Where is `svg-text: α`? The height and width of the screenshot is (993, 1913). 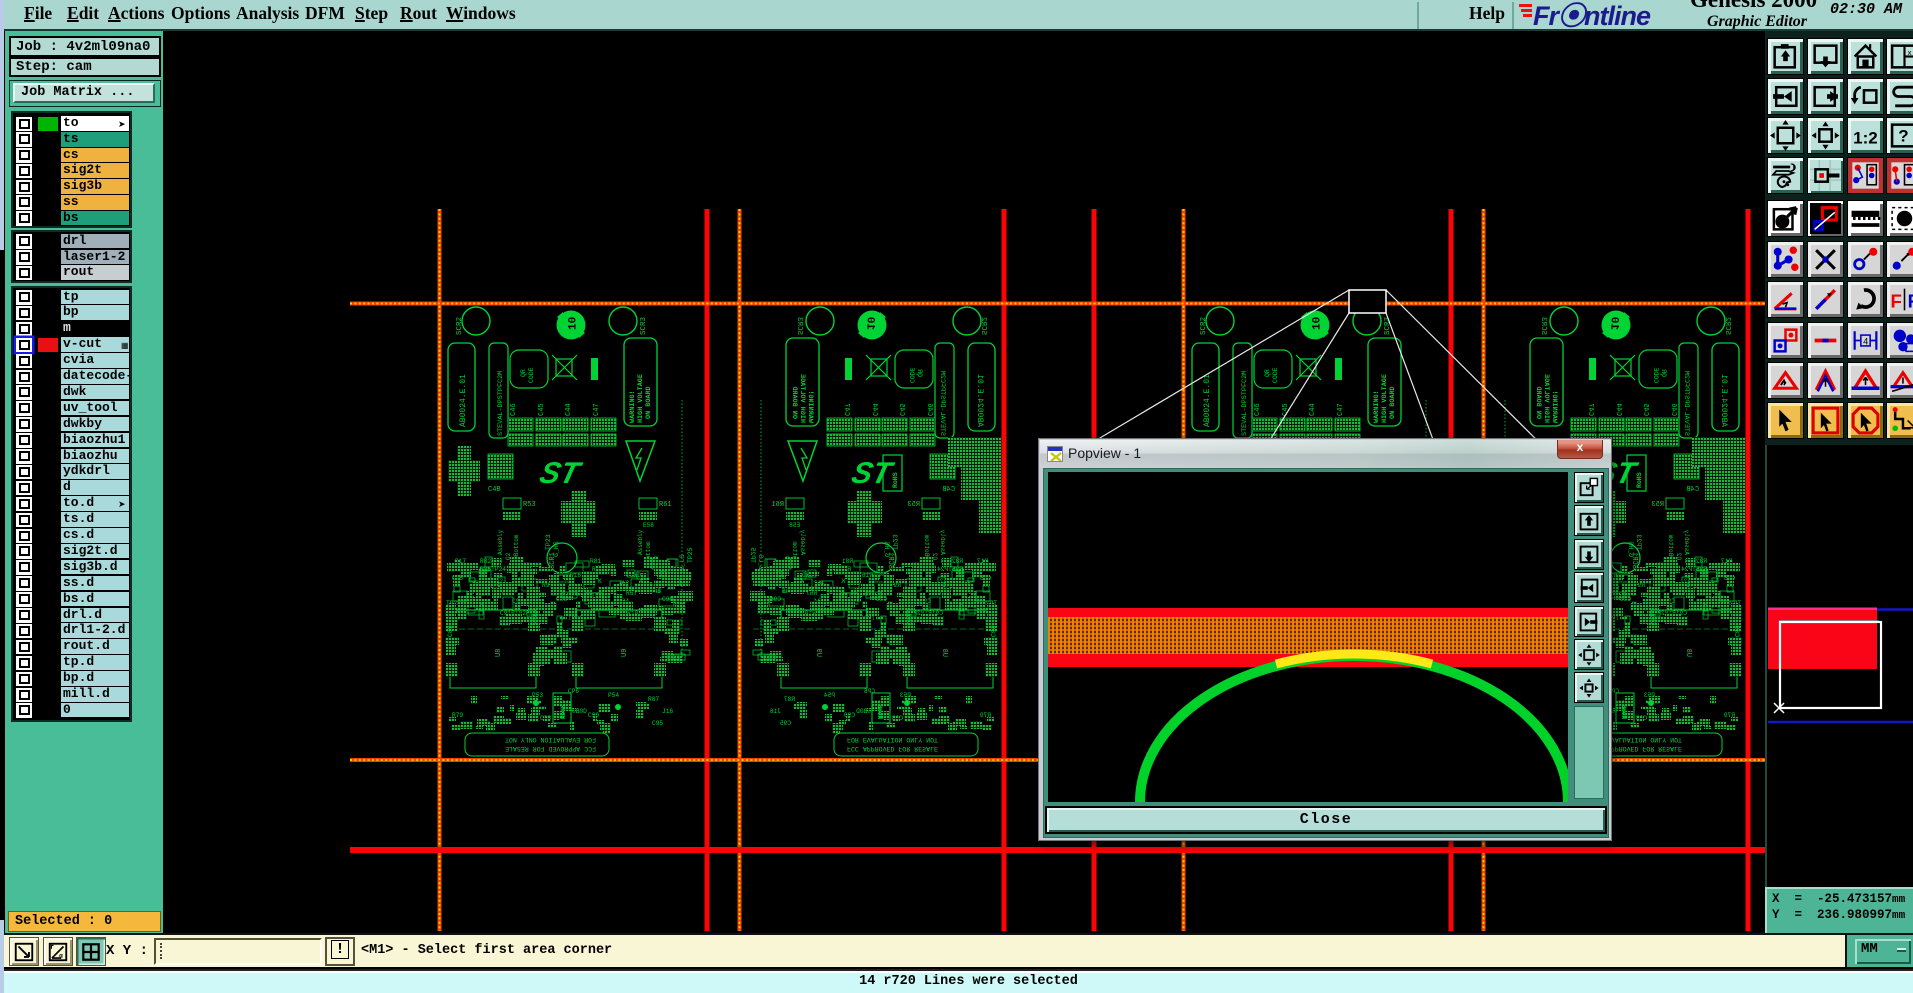
svg-text: α is located at coordinates (61, 956).